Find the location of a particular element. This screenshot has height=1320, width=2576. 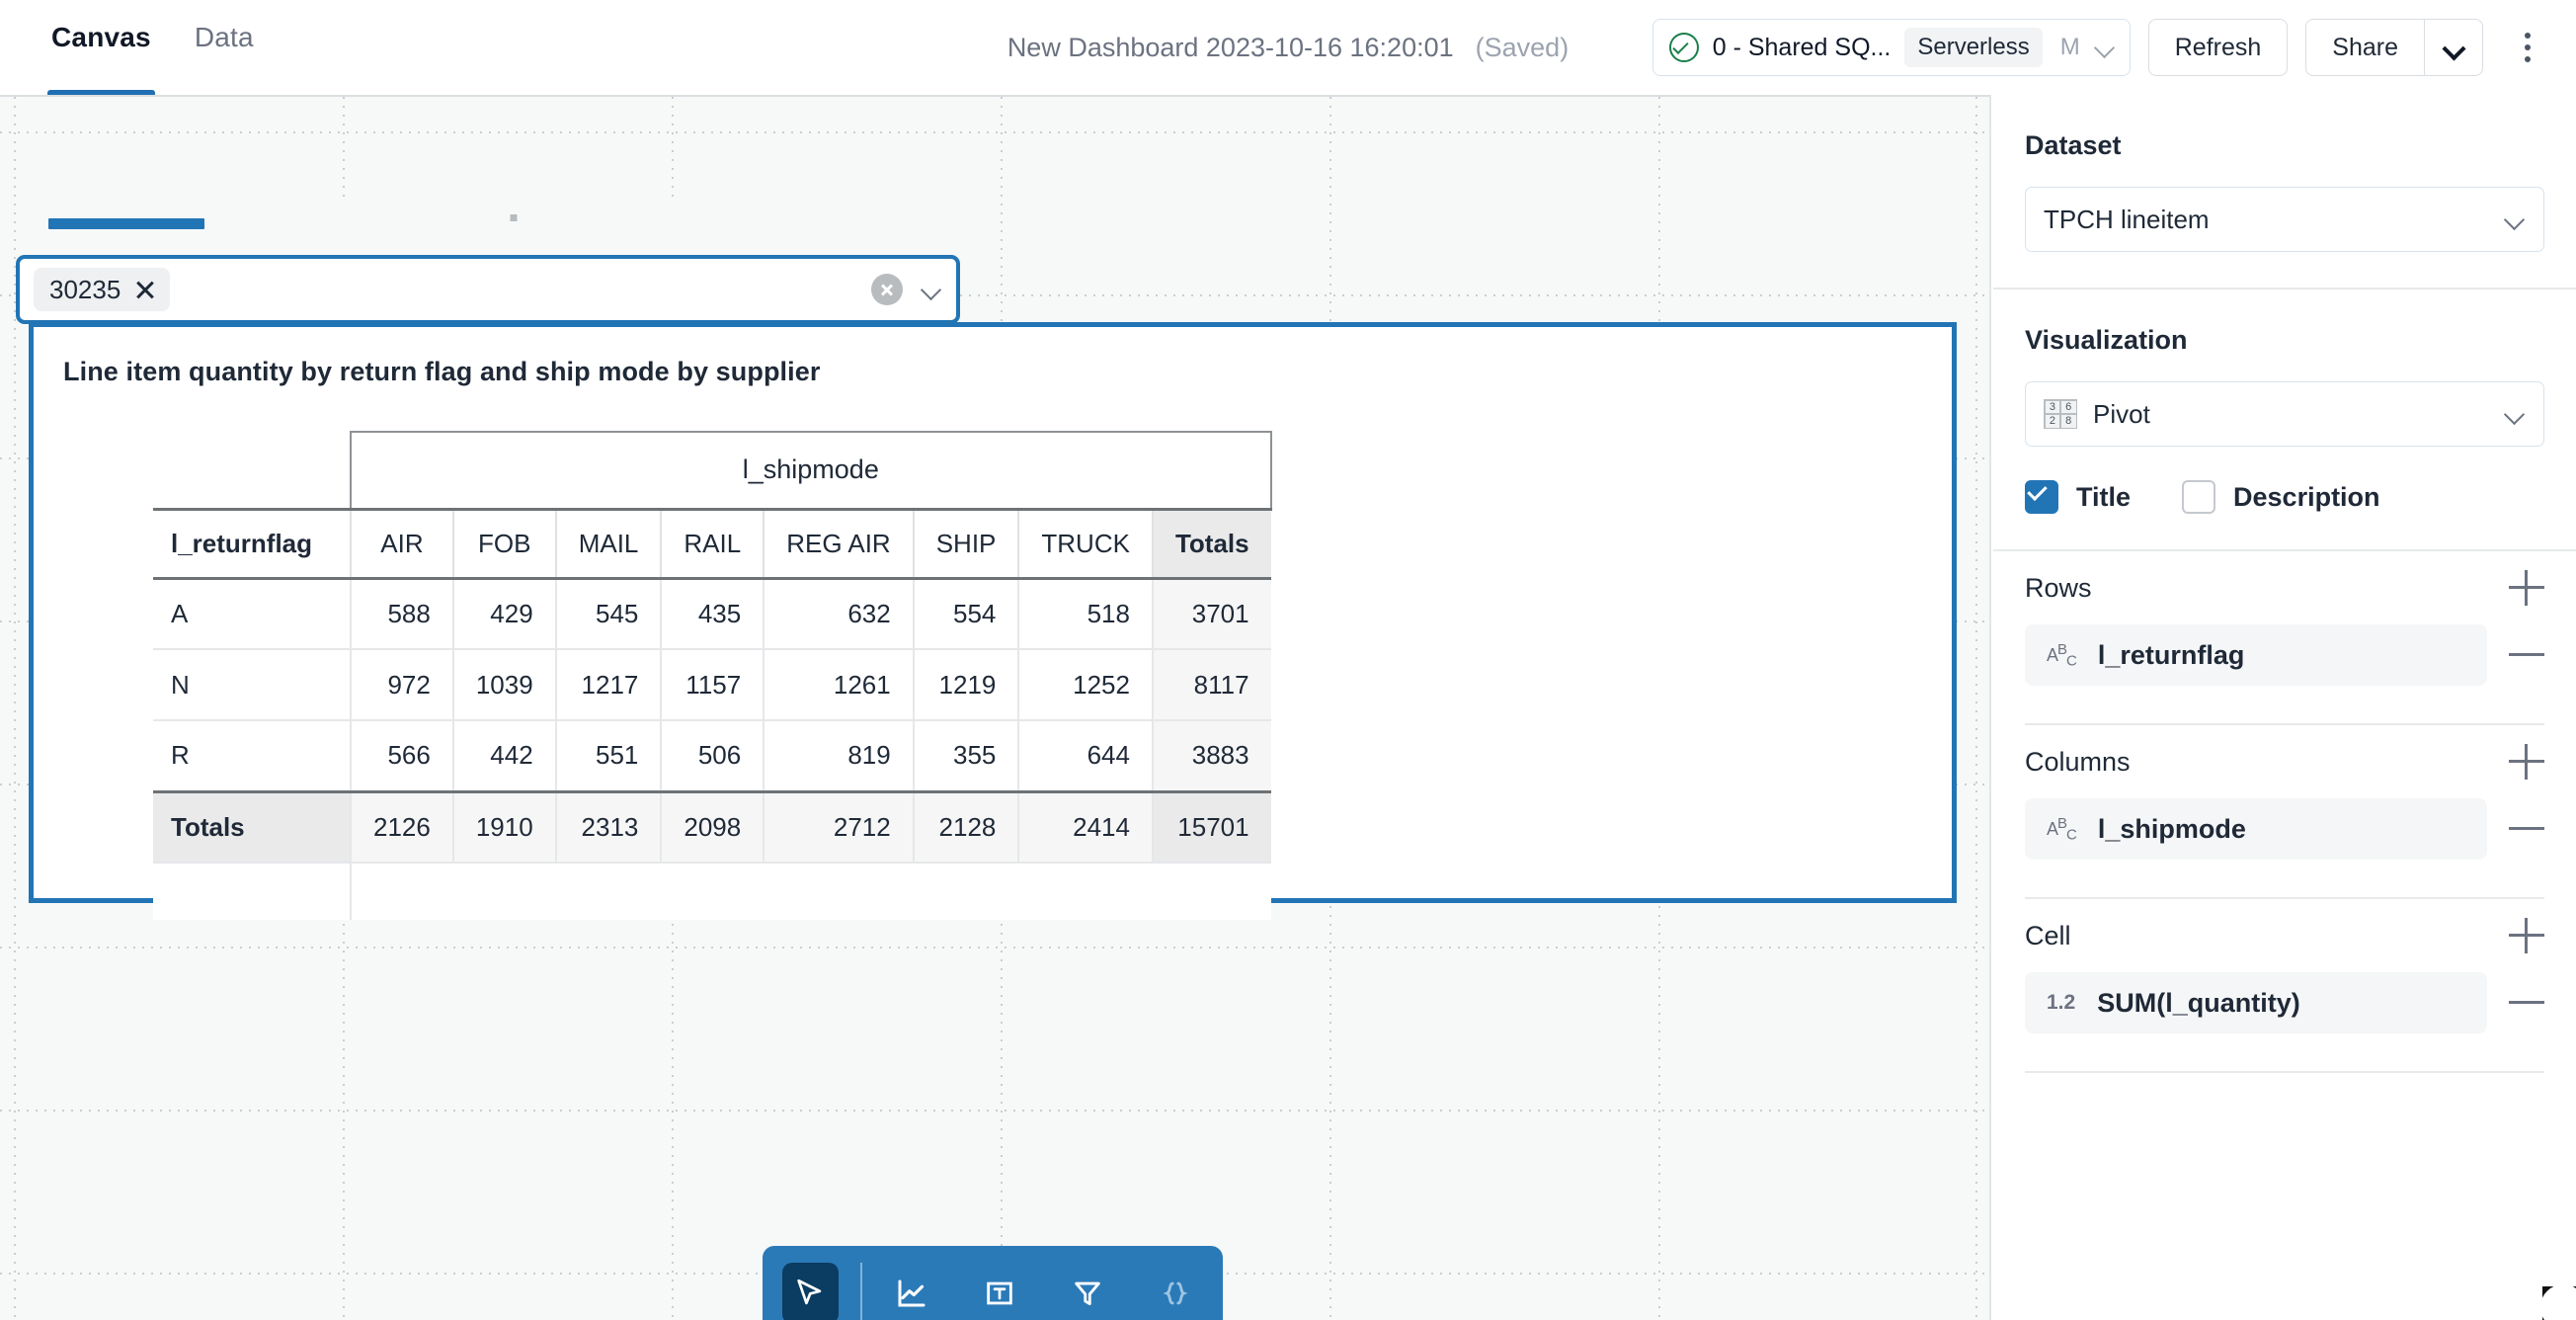

filter-value-control: 30235 is located at coordinates (488, 290).